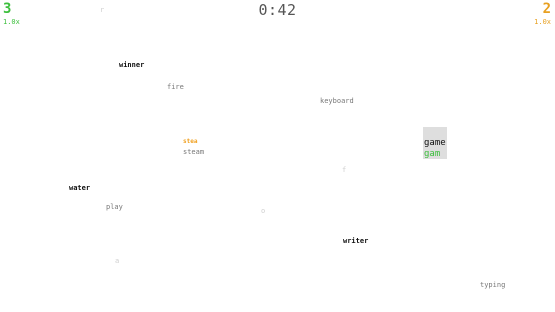 The width and height of the screenshot is (555, 312). What do you see at coordinates (344, 170) in the screenshot?
I see `falling-word-f: f` at bounding box center [344, 170].